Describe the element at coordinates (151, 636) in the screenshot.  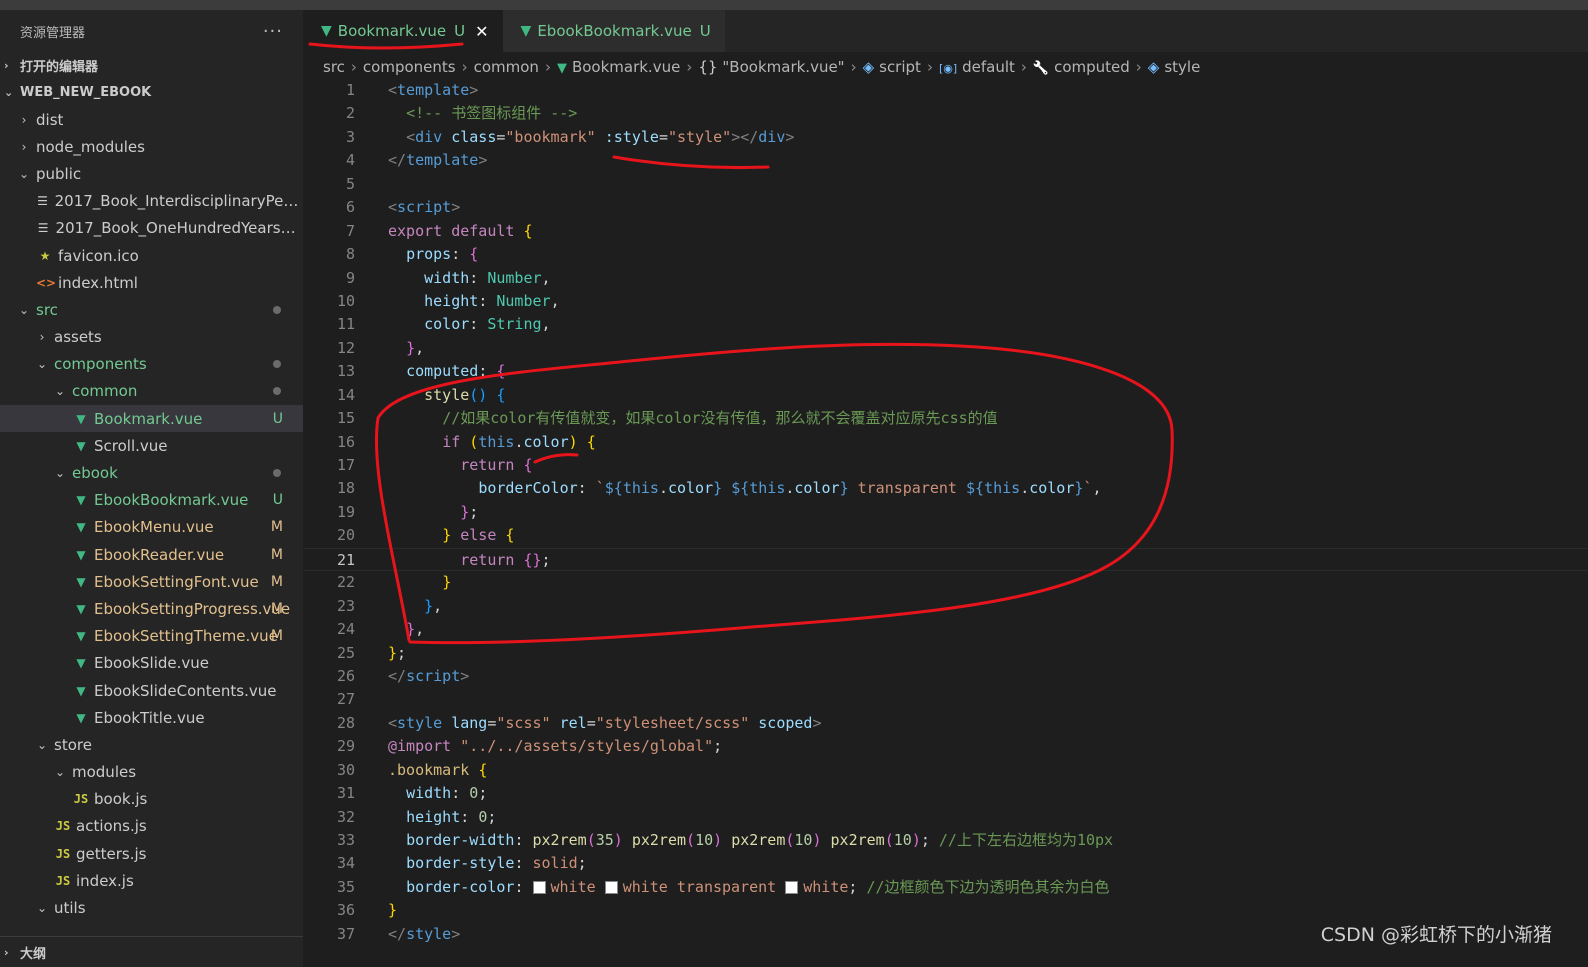
I see `tree-item: ▼ EbookSettingTheme.vue M` at that location.